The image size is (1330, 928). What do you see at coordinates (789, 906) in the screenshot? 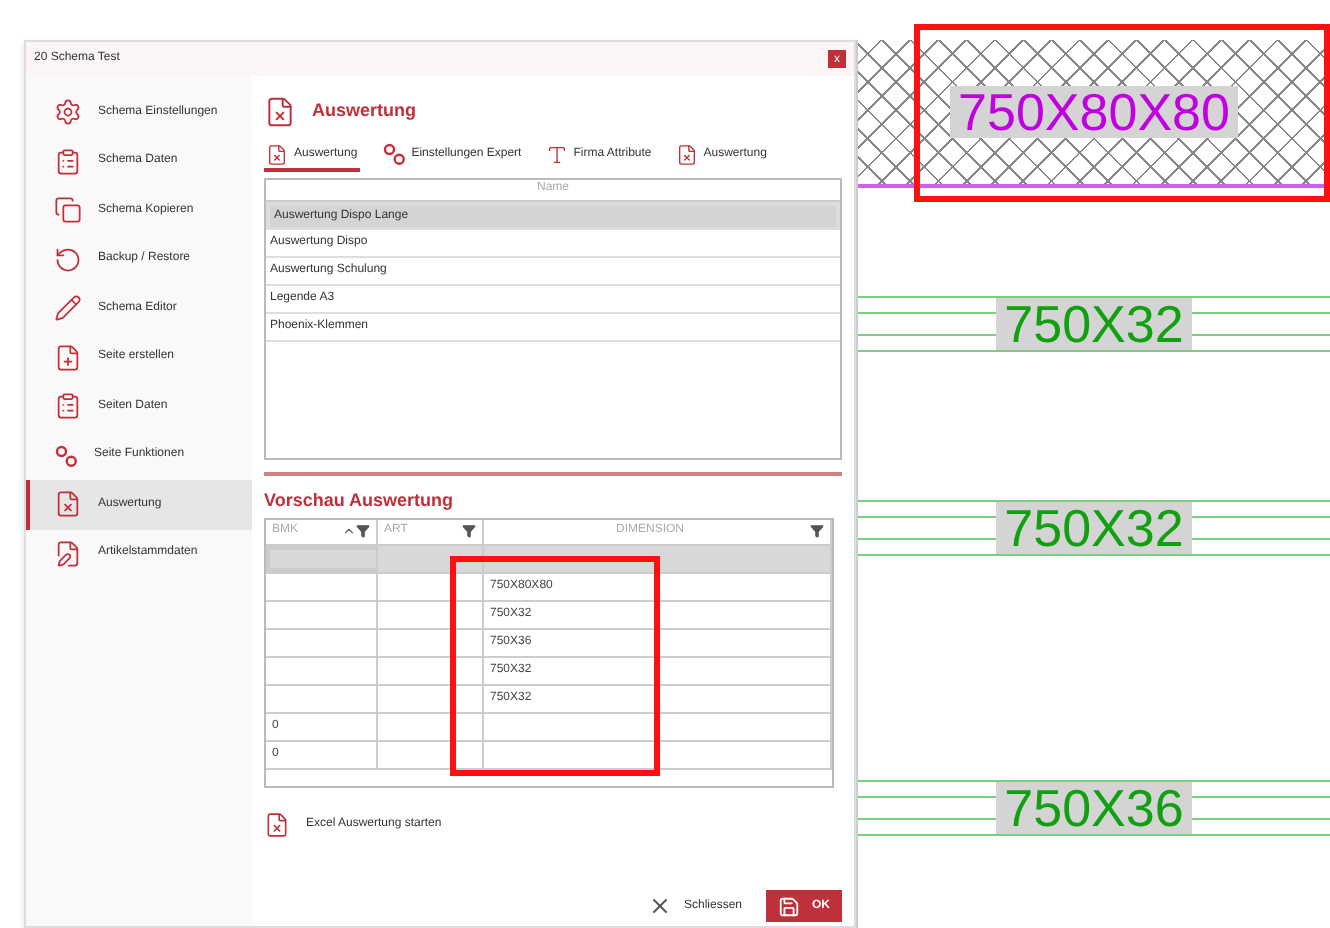
I see `save-icon` at bounding box center [789, 906].